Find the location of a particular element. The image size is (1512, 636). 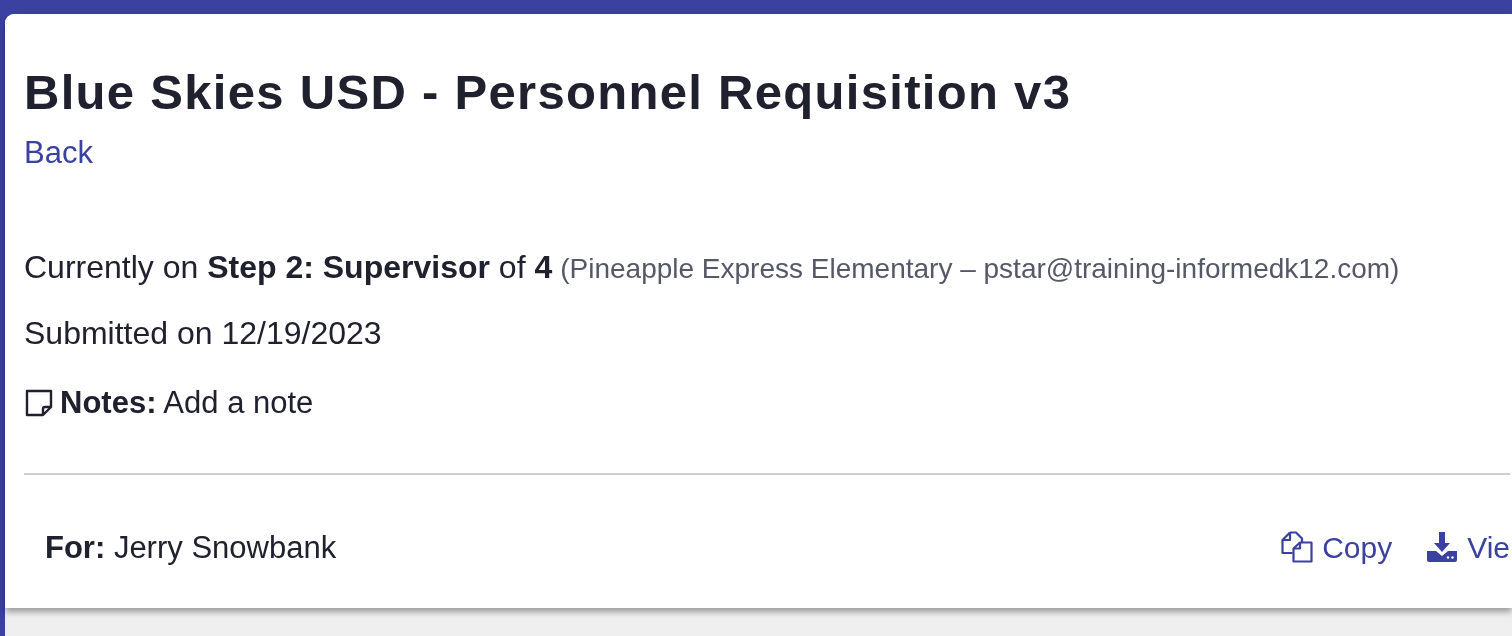

note-icon is located at coordinates (39, 402).